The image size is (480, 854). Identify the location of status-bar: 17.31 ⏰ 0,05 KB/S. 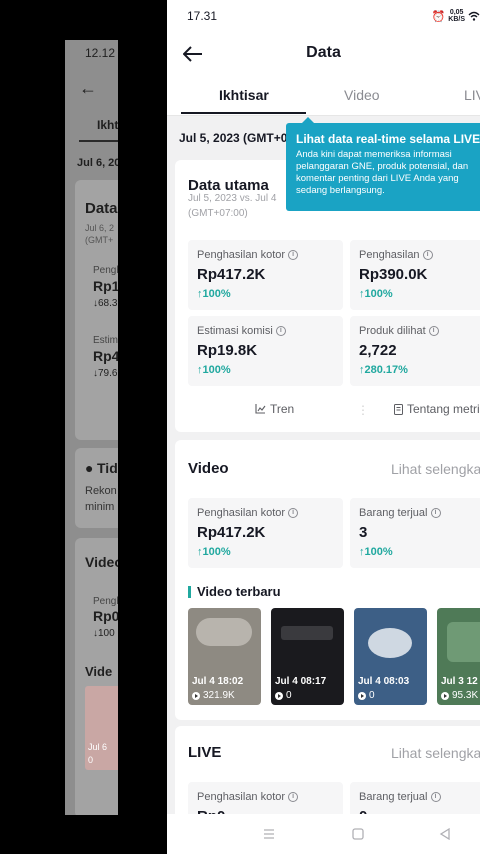
(323, 17).